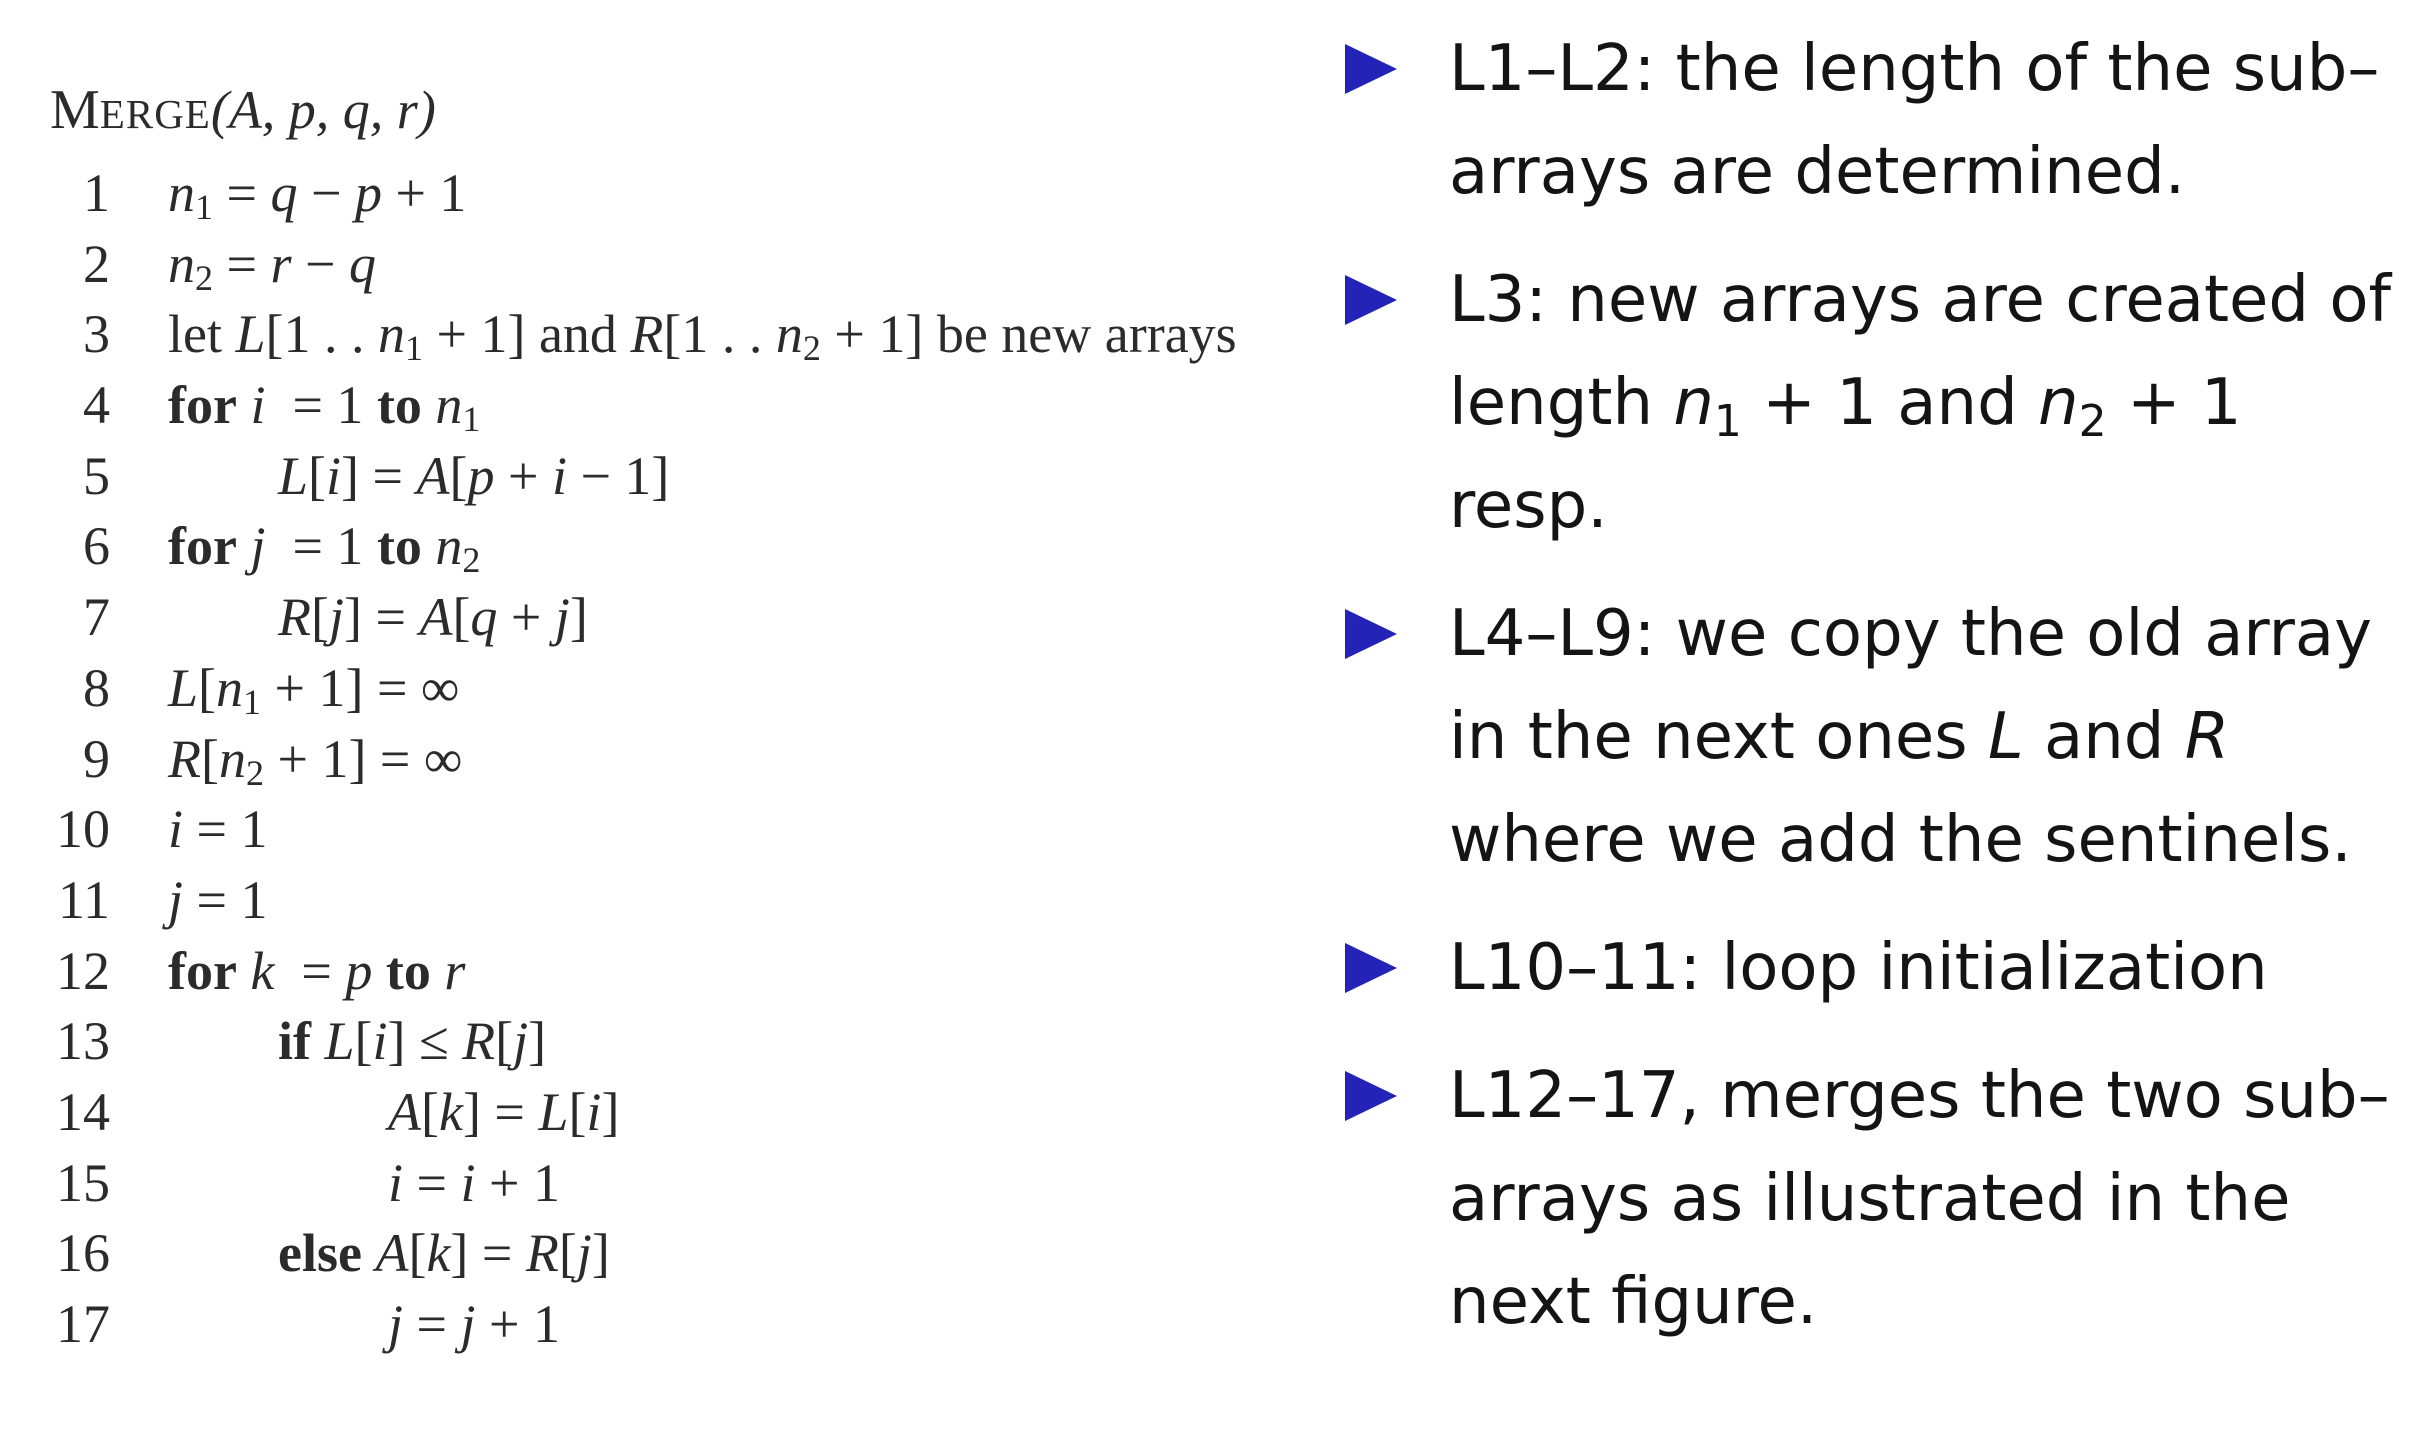 Image resolution: width=2422 pixels, height=1452 pixels. I want to click on bullet-item: L10–11: loop initialization, so click(1875, 968).